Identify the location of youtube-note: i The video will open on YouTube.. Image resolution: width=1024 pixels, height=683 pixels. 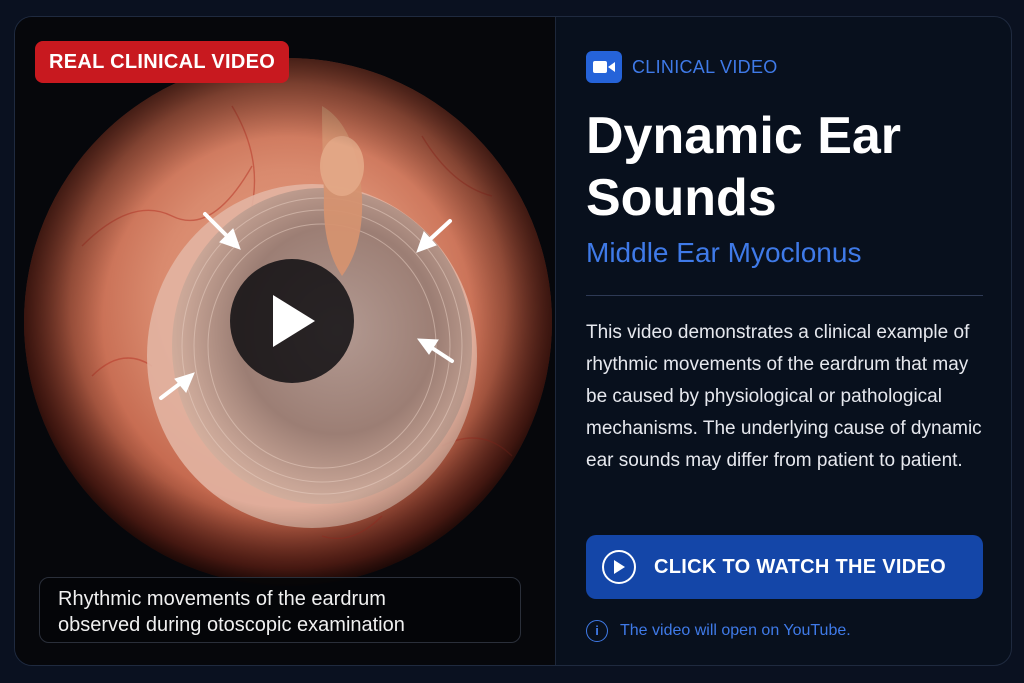
(718, 631).